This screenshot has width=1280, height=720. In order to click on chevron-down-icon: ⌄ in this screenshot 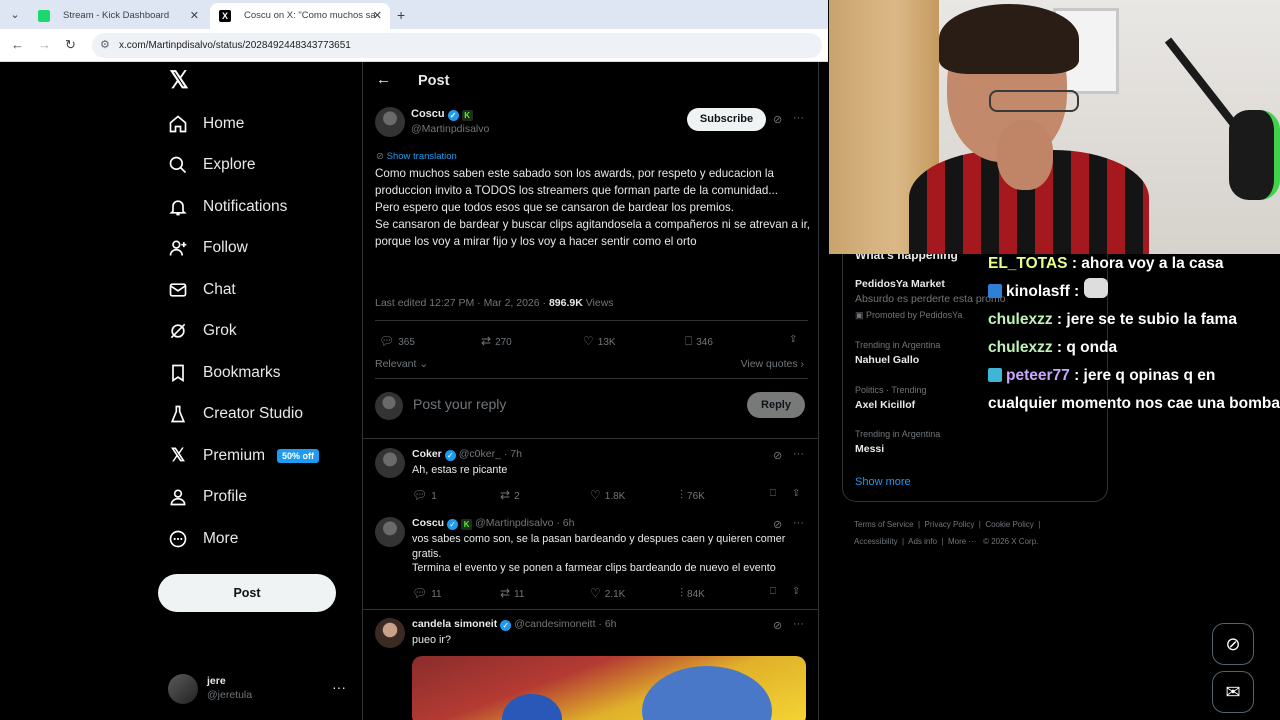, I will do `click(424, 364)`.